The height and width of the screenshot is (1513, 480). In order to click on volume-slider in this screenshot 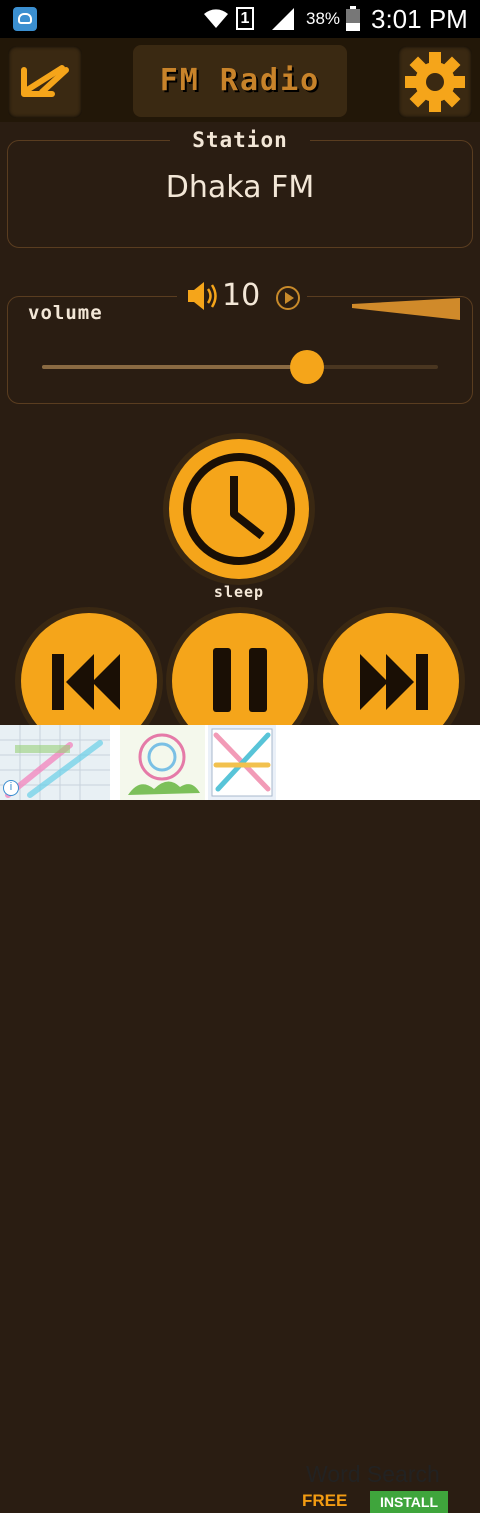, I will do `click(240, 367)`.